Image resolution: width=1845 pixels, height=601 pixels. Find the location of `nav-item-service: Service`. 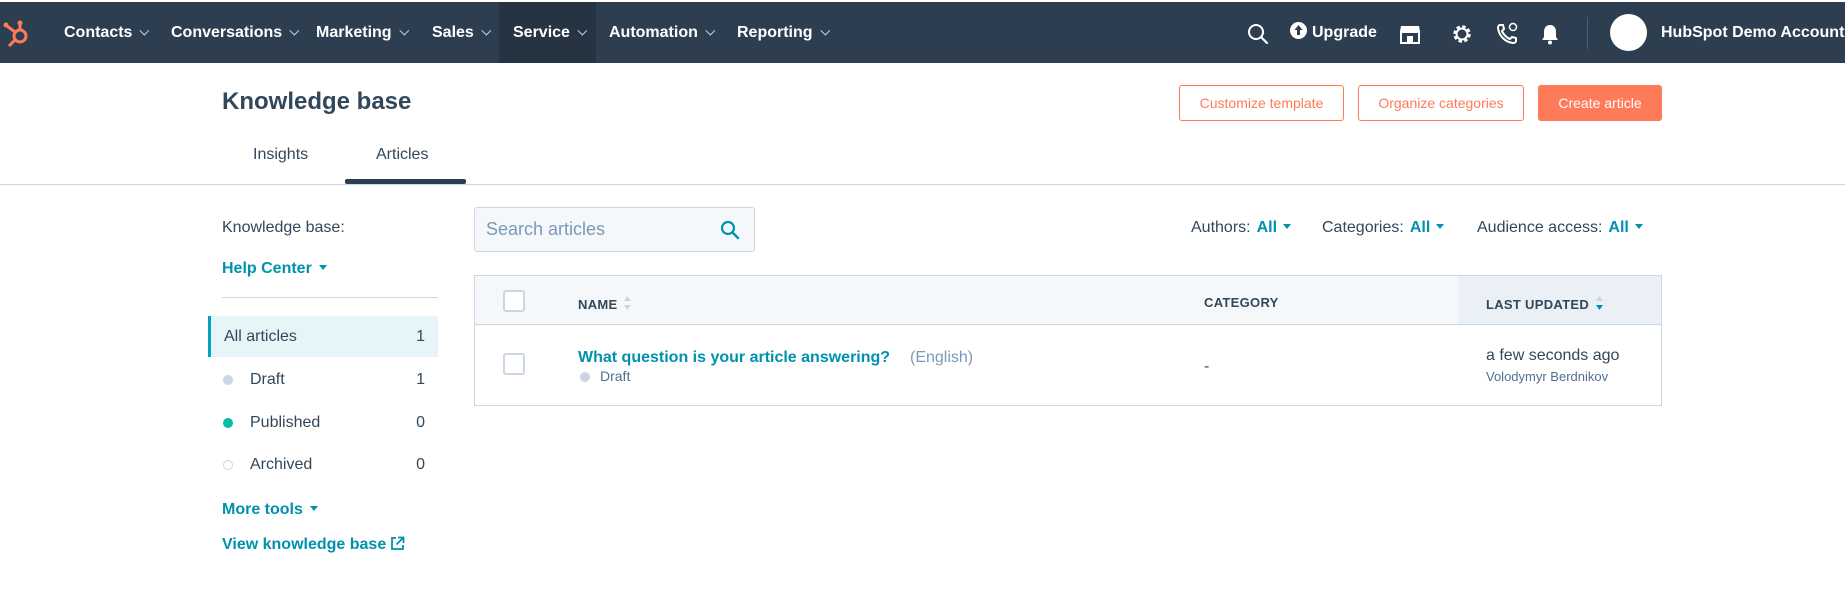

nav-item-service: Service is located at coordinates (547, 32).